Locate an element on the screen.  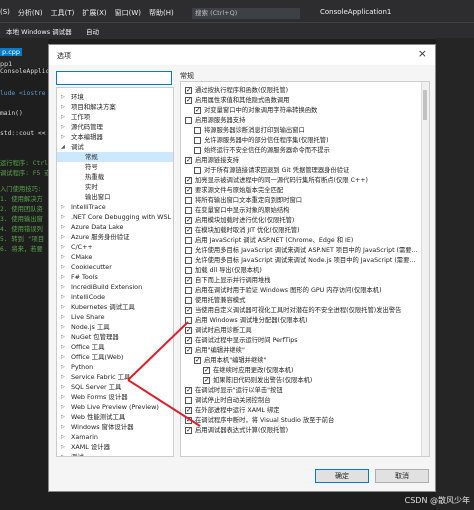
tree-item: ◢ 调试 is located at coordinates (115, 147).